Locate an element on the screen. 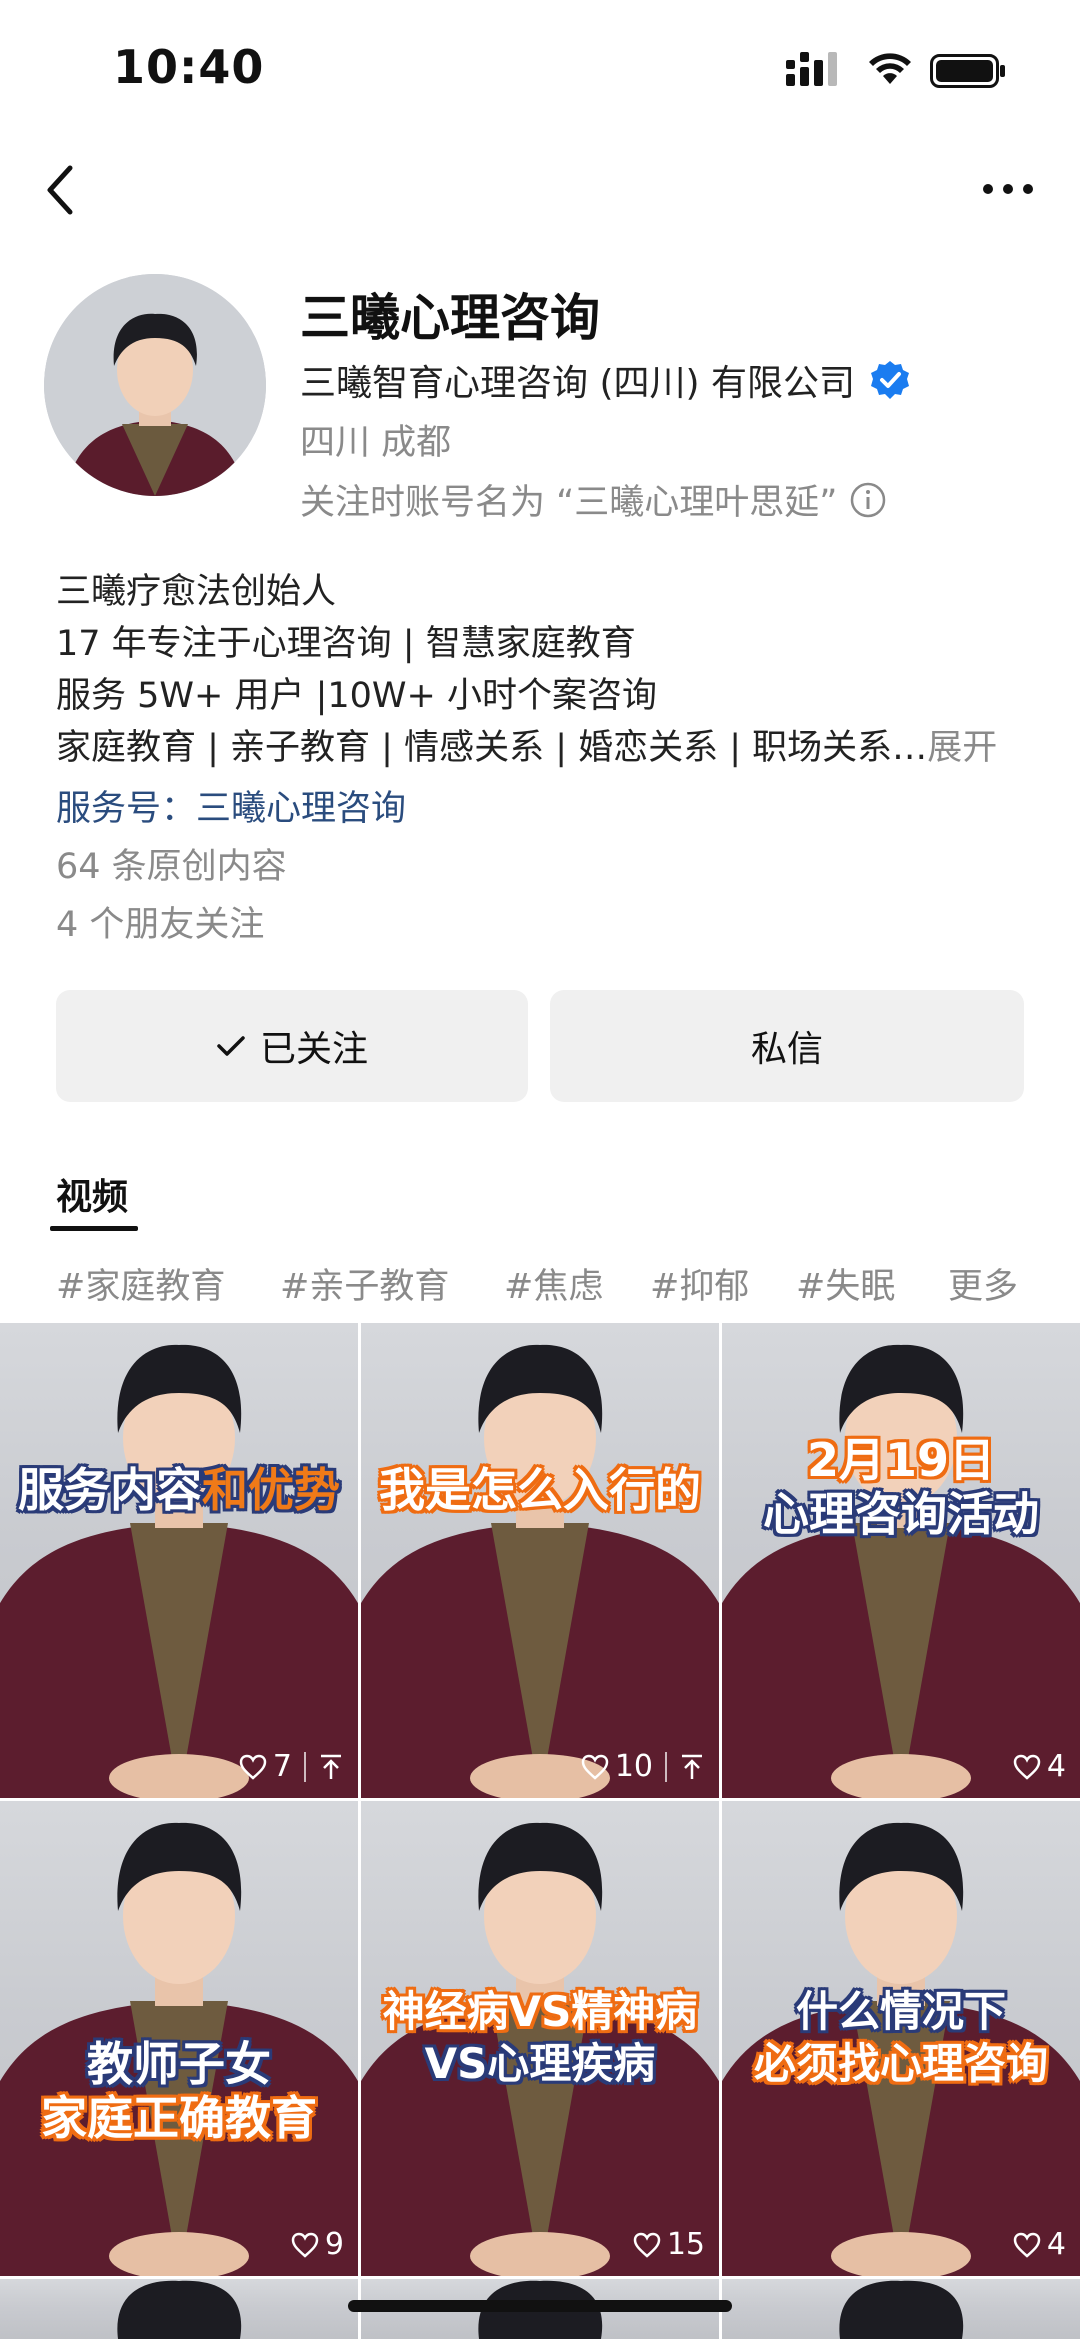 The height and width of the screenshot is (2339, 1080). message-button: 私信 is located at coordinates (787, 1046).